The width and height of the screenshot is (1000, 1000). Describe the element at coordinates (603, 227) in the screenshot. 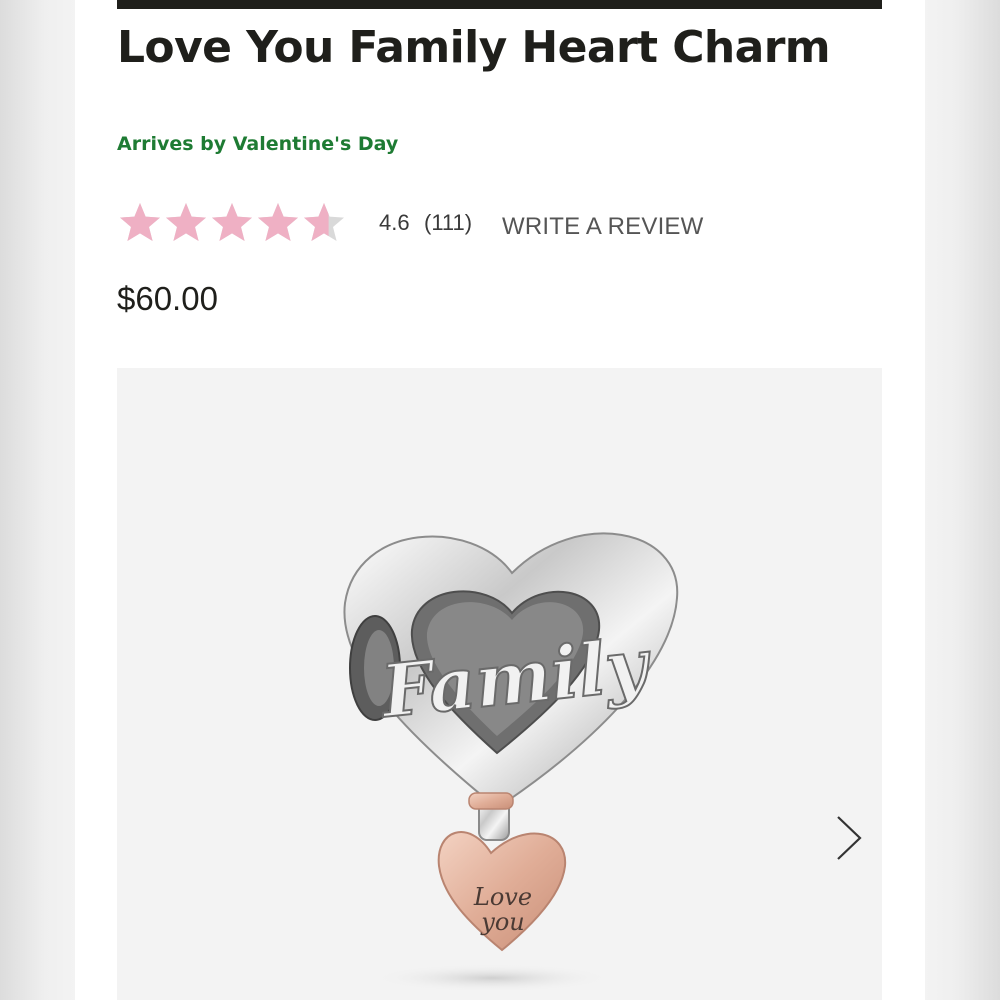

I see `write-review-link: WRITE A REVIEW` at that location.